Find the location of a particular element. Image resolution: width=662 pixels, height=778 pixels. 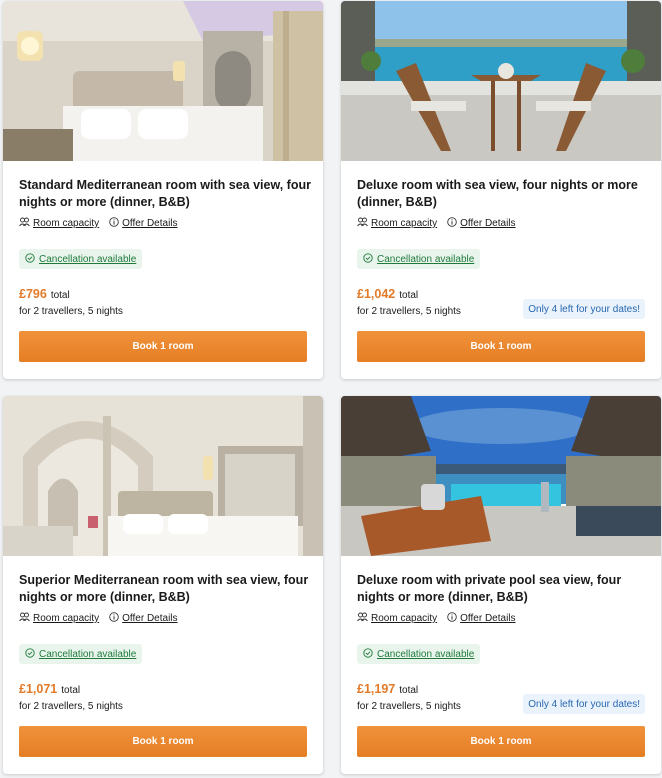

price-line: £1,197 total is located at coordinates (387, 689).